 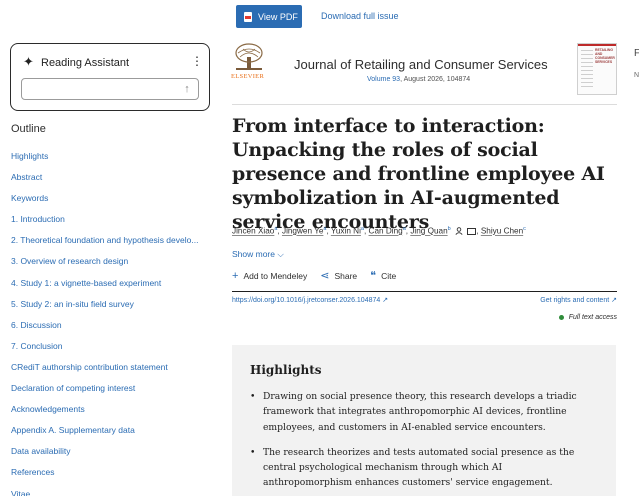 What do you see at coordinates (592, 317) in the screenshot?
I see `access-label: Full text access` at bounding box center [592, 317].